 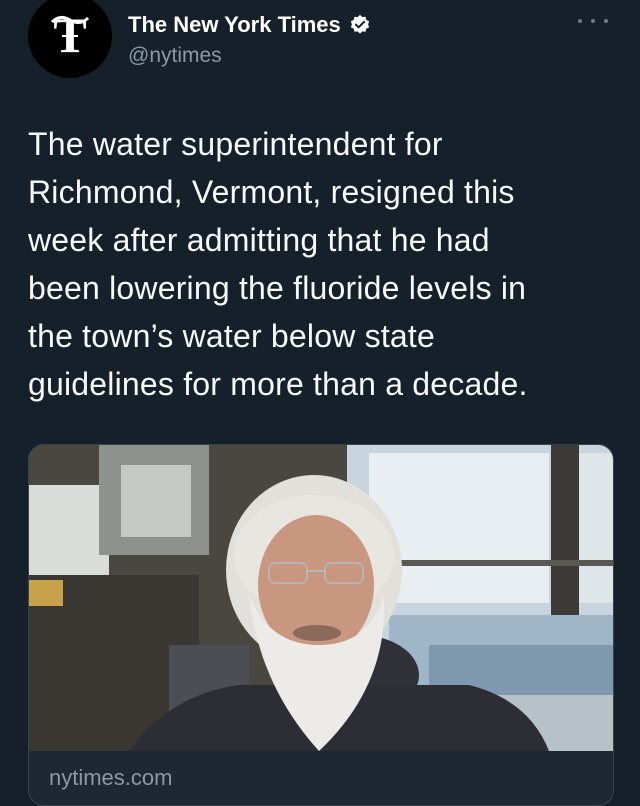 What do you see at coordinates (593, 21) in the screenshot?
I see `more-options-icon` at bounding box center [593, 21].